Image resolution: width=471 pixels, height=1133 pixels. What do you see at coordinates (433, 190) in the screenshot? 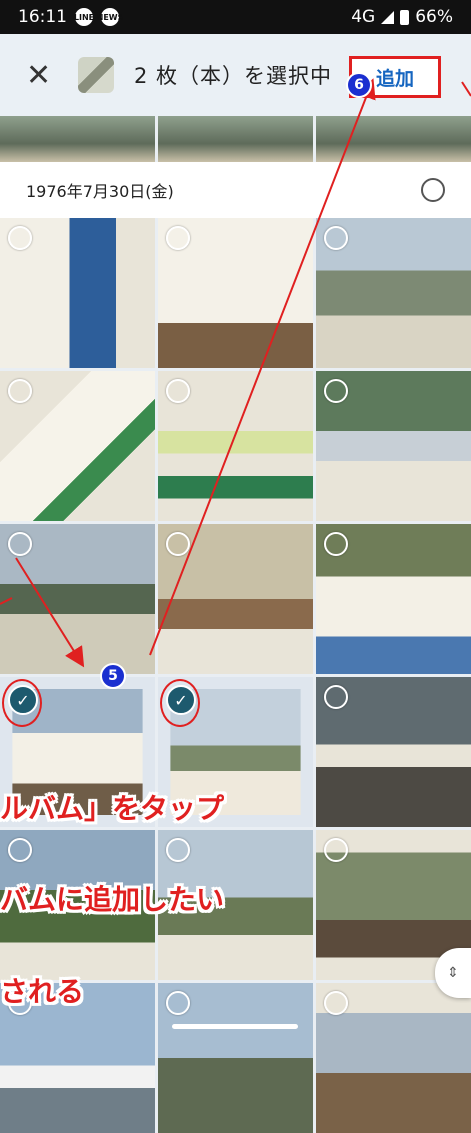
I see `select-date-circle` at bounding box center [433, 190].